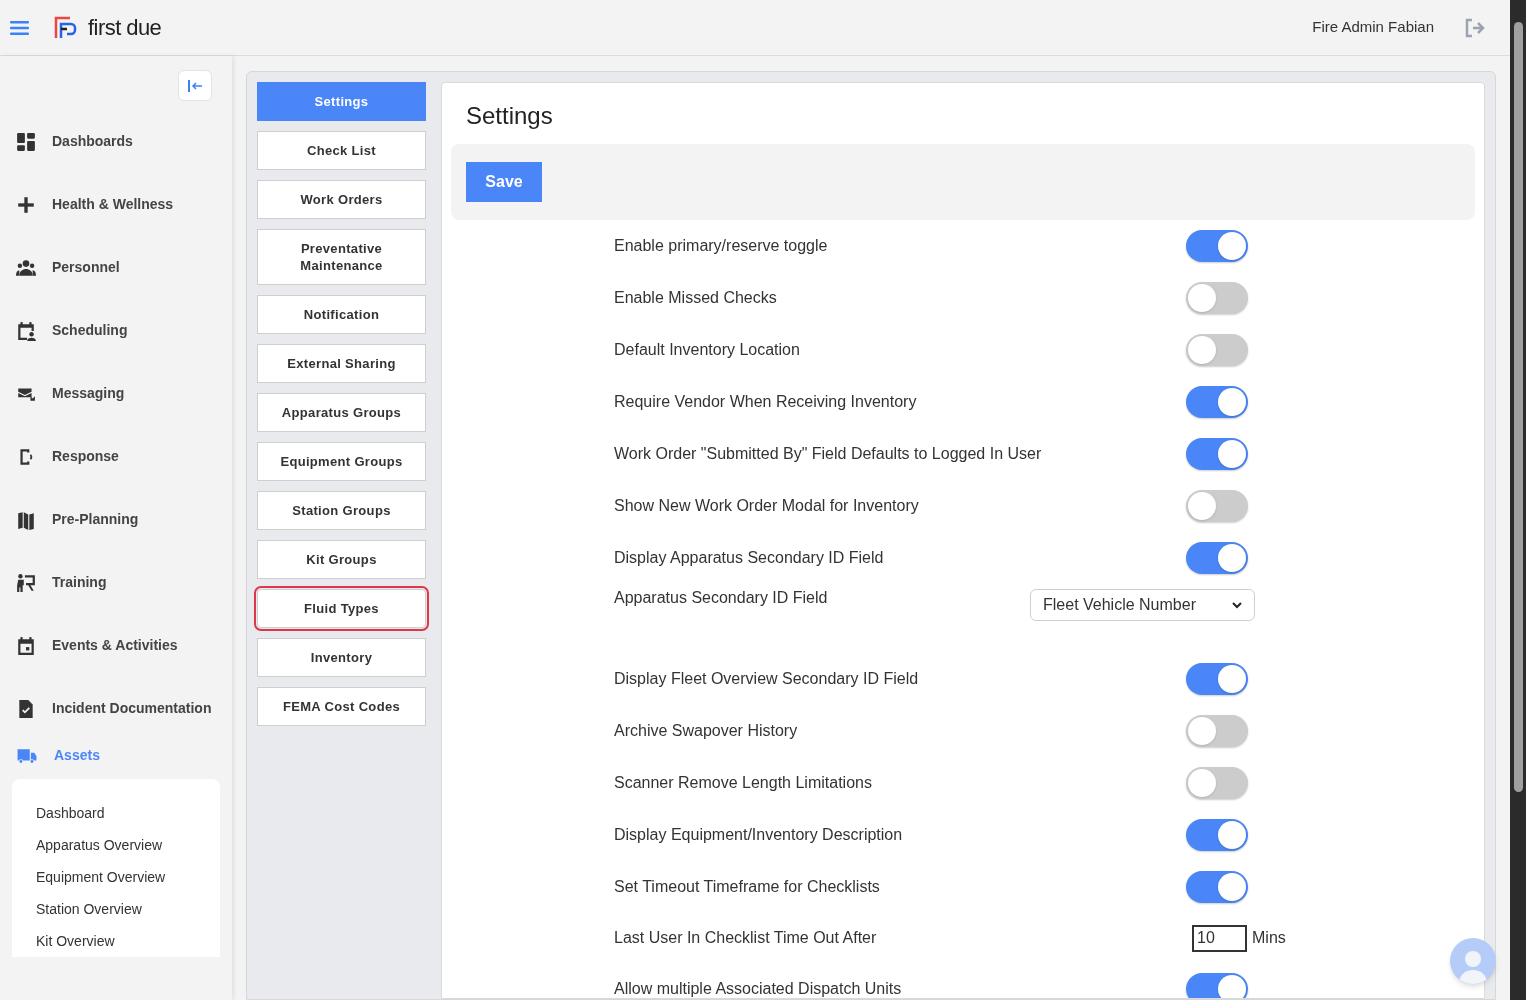  Describe the element at coordinates (721, 598) in the screenshot. I see `setting-label: Apparatus Secondary ID Field` at that location.